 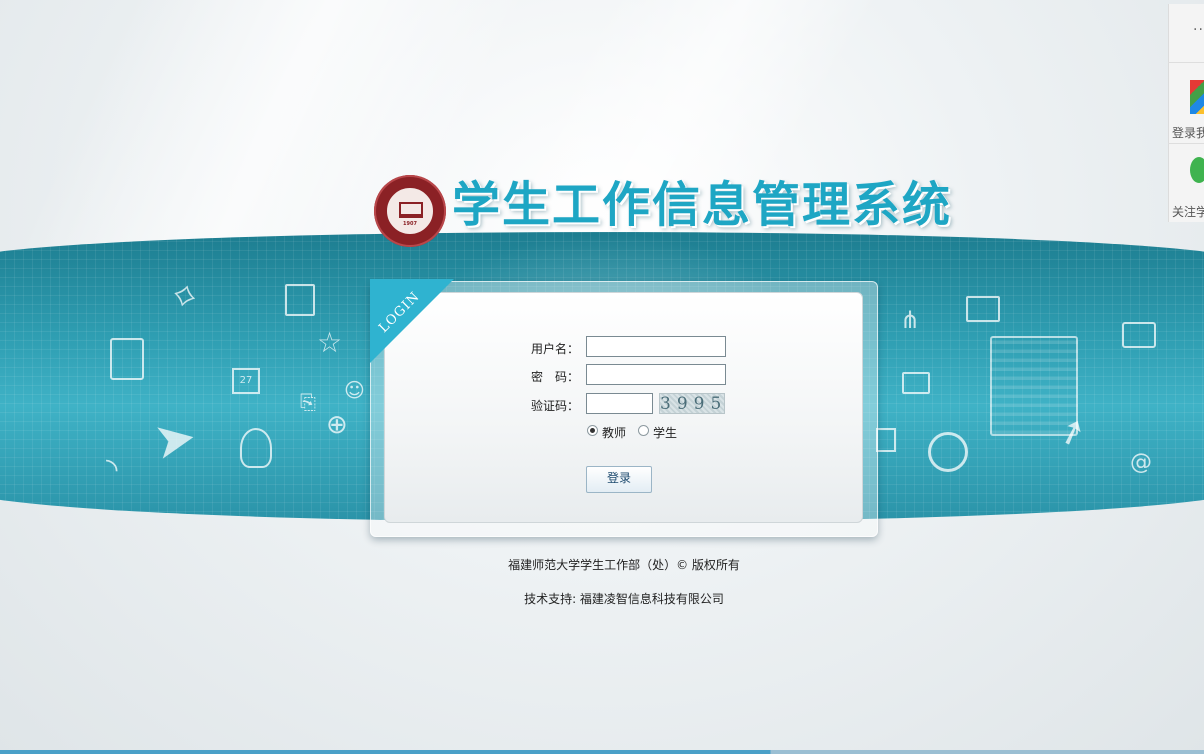 What do you see at coordinates (614, 433) in the screenshot?
I see `role-label-teacher: 教师` at bounding box center [614, 433].